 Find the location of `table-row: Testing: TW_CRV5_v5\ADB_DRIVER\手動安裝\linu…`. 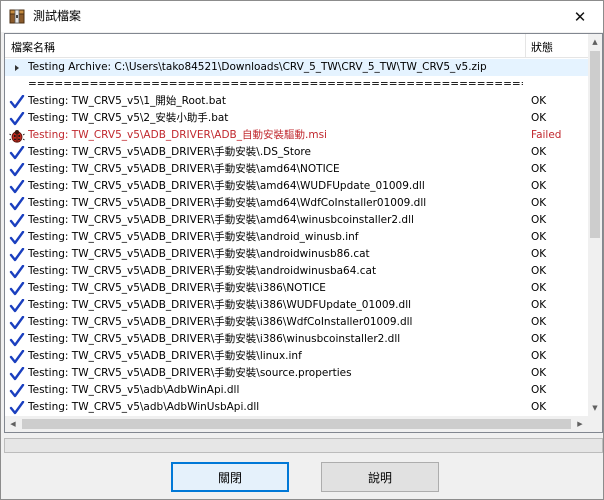

table-row: Testing: TW_CRV5_v5\ADB_DRIVER\手動安裝\linu… is located at coordinates (296, 356).